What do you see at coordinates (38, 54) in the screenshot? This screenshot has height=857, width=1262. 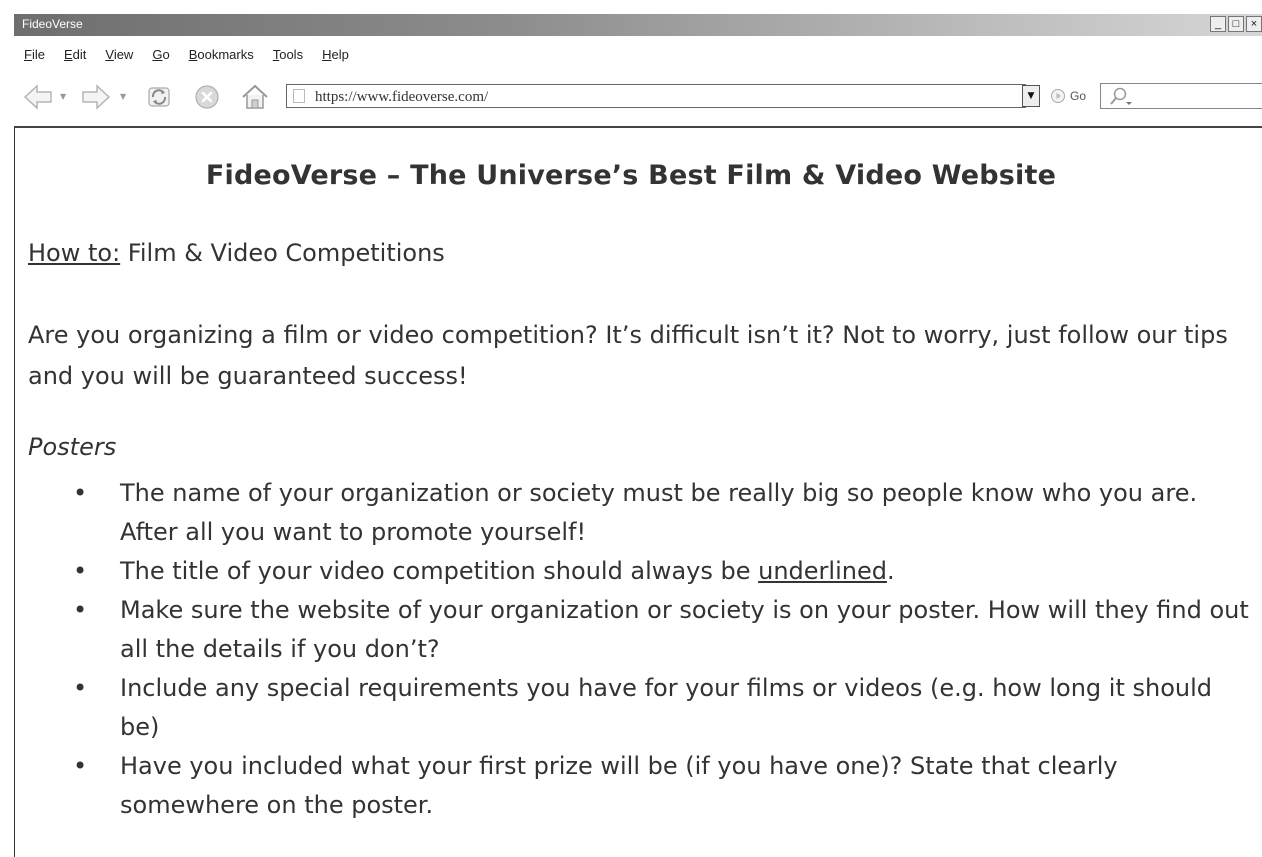 I see `menu-file-label: ile` at bounding box center [38, 54].